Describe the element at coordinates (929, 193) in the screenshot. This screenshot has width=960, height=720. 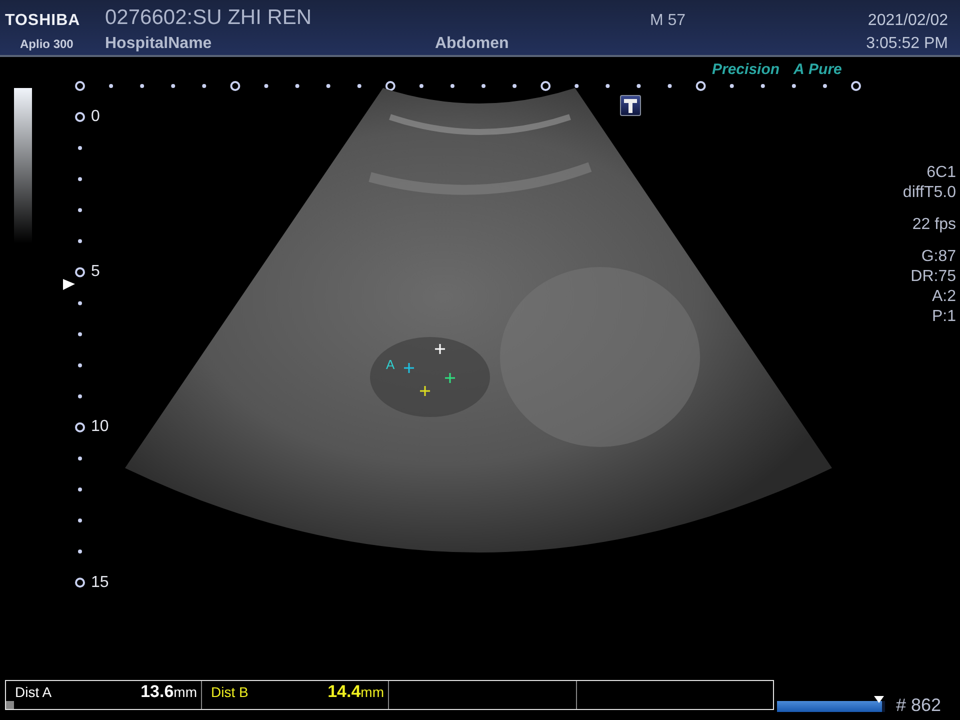
I see `image-parameter: diffT5.0` at that location.